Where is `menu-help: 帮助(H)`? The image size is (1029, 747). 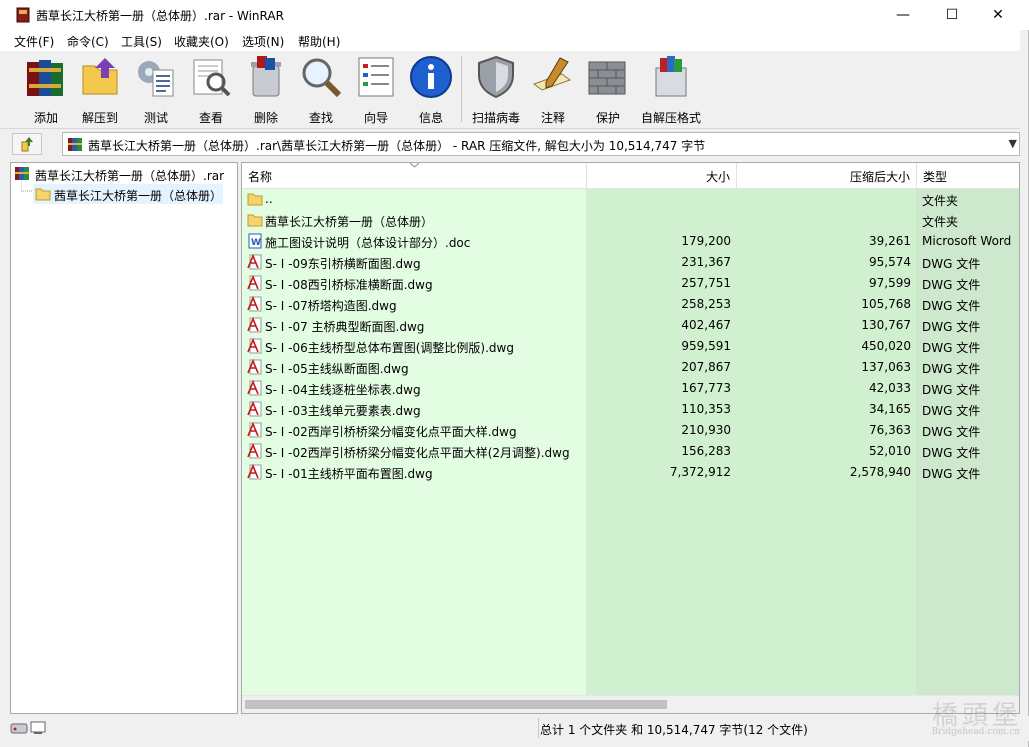
menu-help: 帮助(H) is located at coordinates (319, 41).